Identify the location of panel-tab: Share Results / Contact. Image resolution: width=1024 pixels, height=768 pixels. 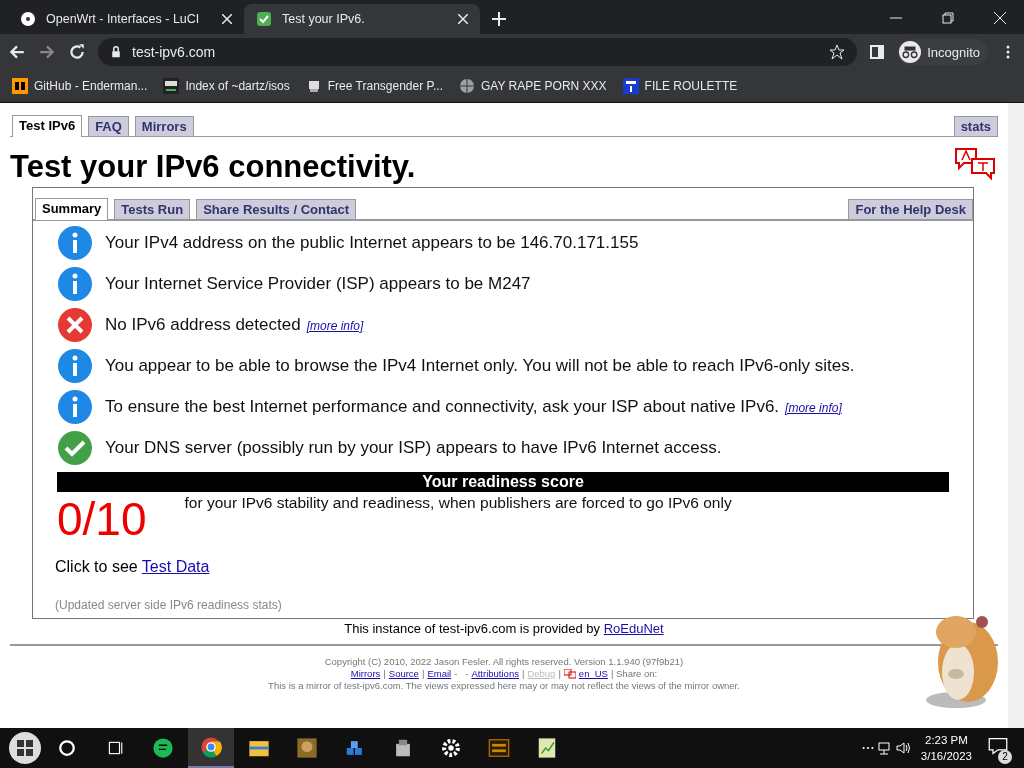
(276, 209).